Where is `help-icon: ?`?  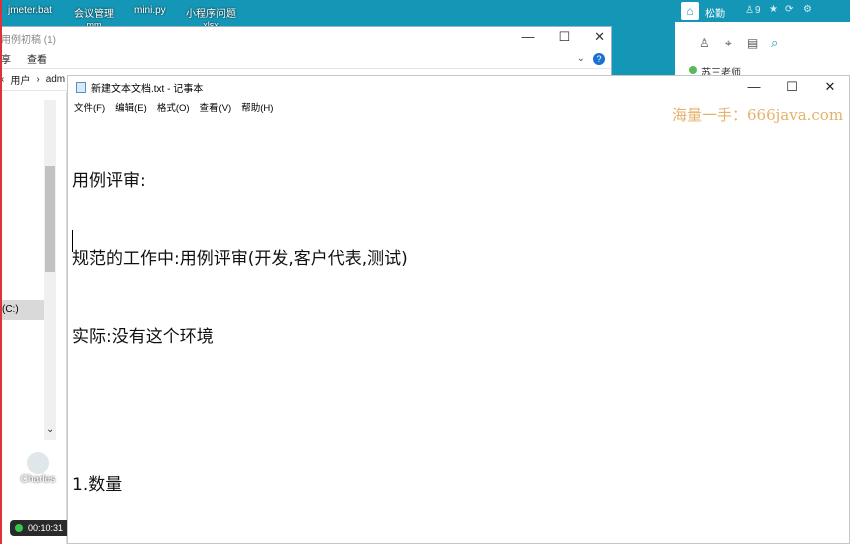
help-icon: ? is located at coordinates (599, 58).